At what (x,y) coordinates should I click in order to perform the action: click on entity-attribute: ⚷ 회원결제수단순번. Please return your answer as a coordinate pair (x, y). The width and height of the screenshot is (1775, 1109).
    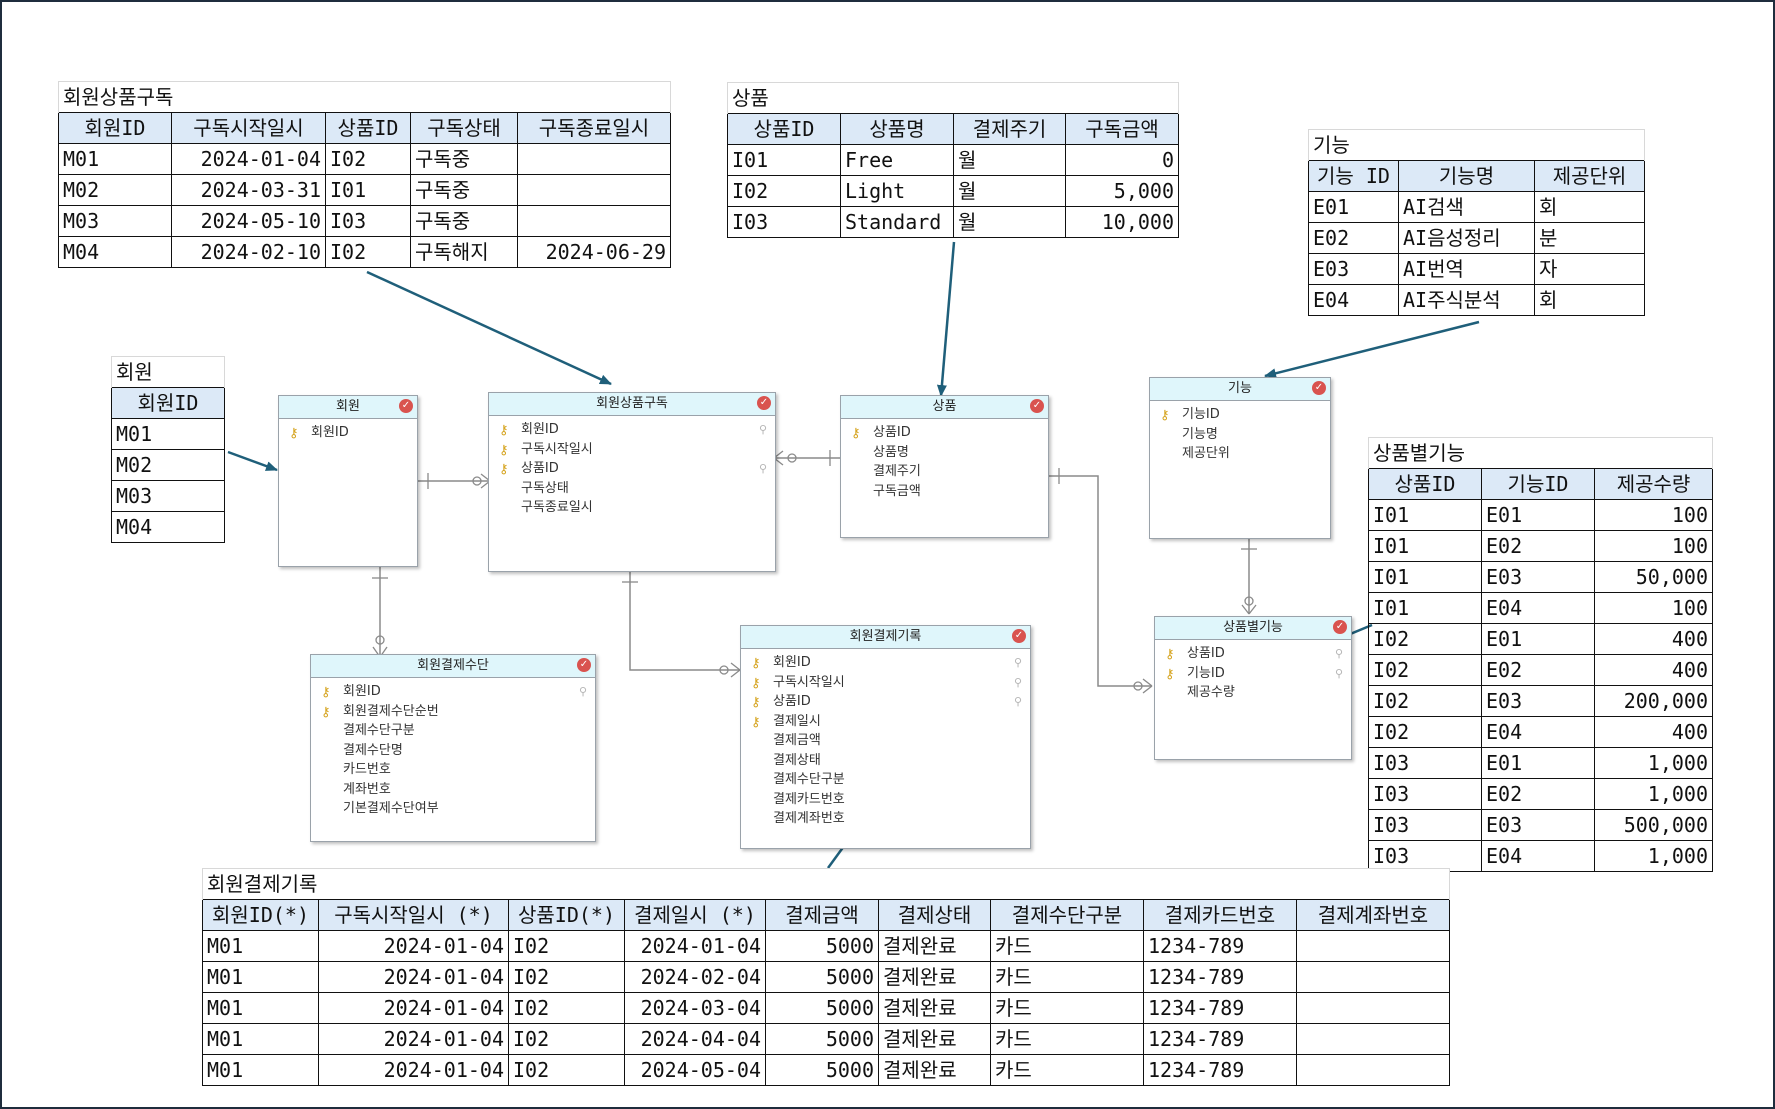
    Looking at the image, I should click on (453, 712).